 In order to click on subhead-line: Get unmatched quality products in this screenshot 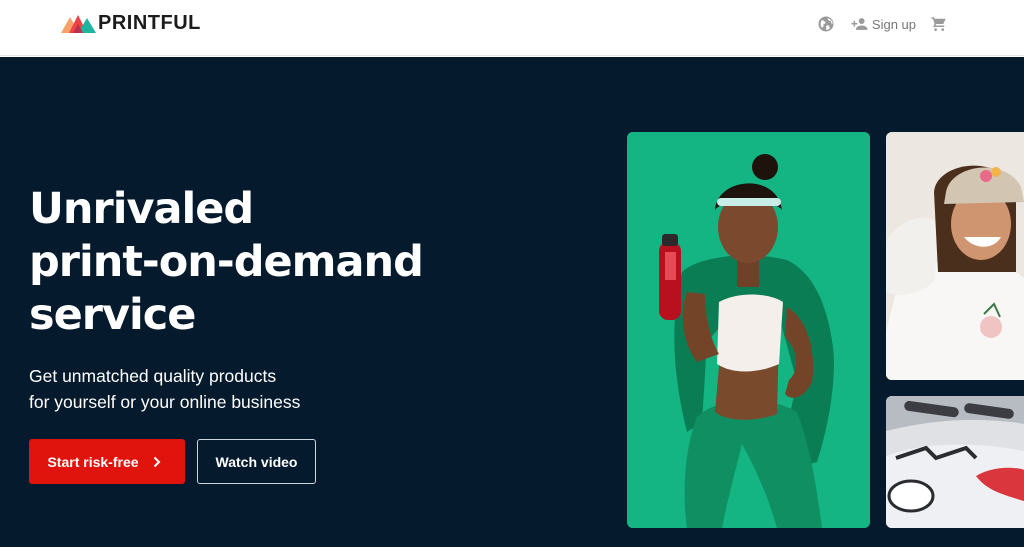, I will do `click(153, 376)`.